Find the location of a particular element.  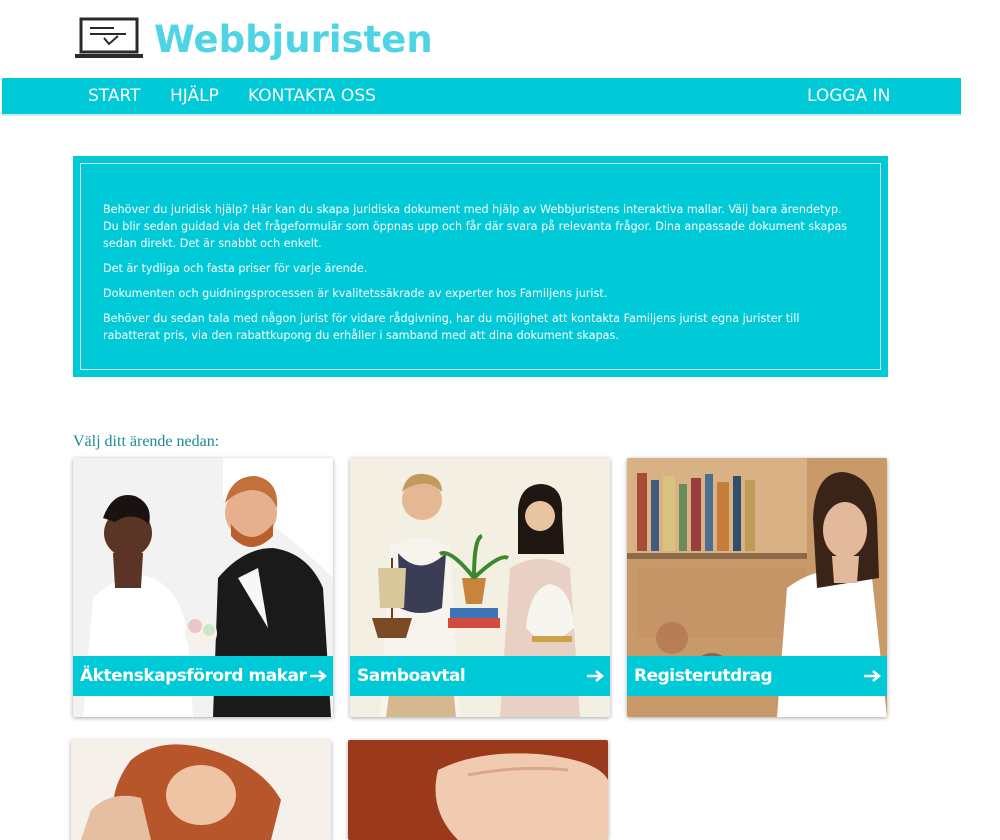

laptop-check-icon is located at coordinates (109, 37).